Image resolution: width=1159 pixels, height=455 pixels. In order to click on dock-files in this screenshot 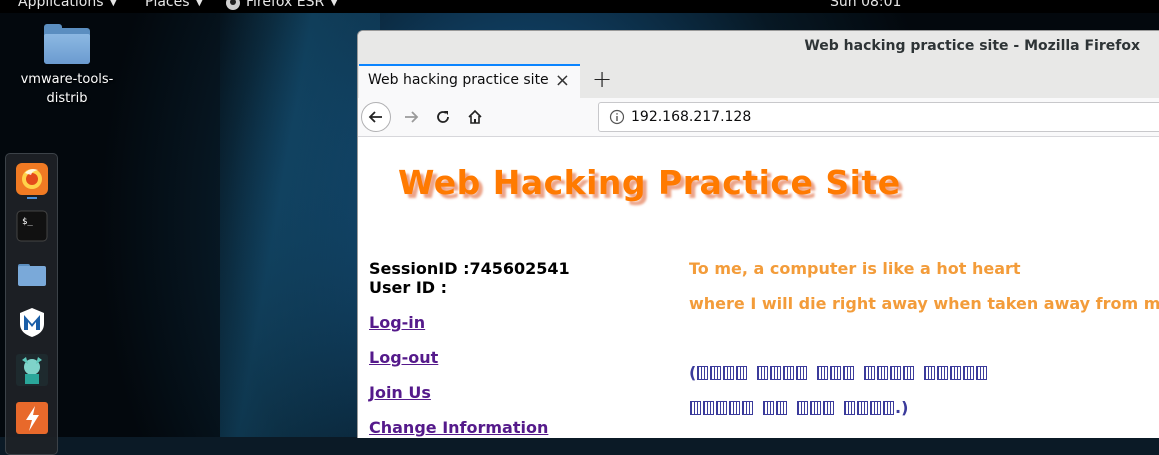, I will do `click(32, 274)`.